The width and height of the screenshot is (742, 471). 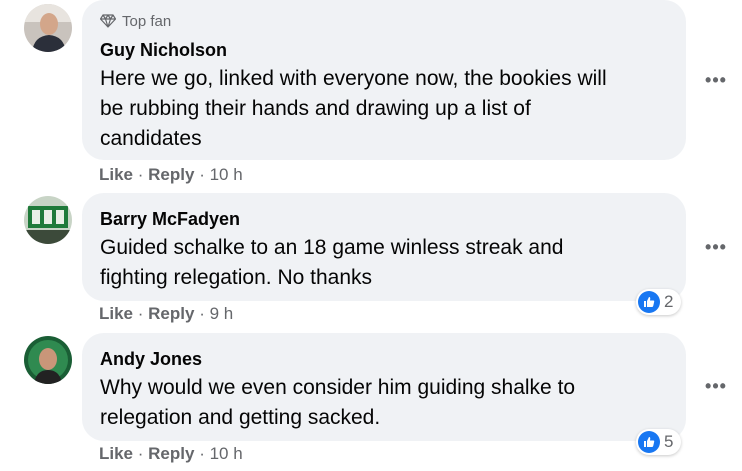 I want to click on diamond-icon, so click(x=108, y=21).